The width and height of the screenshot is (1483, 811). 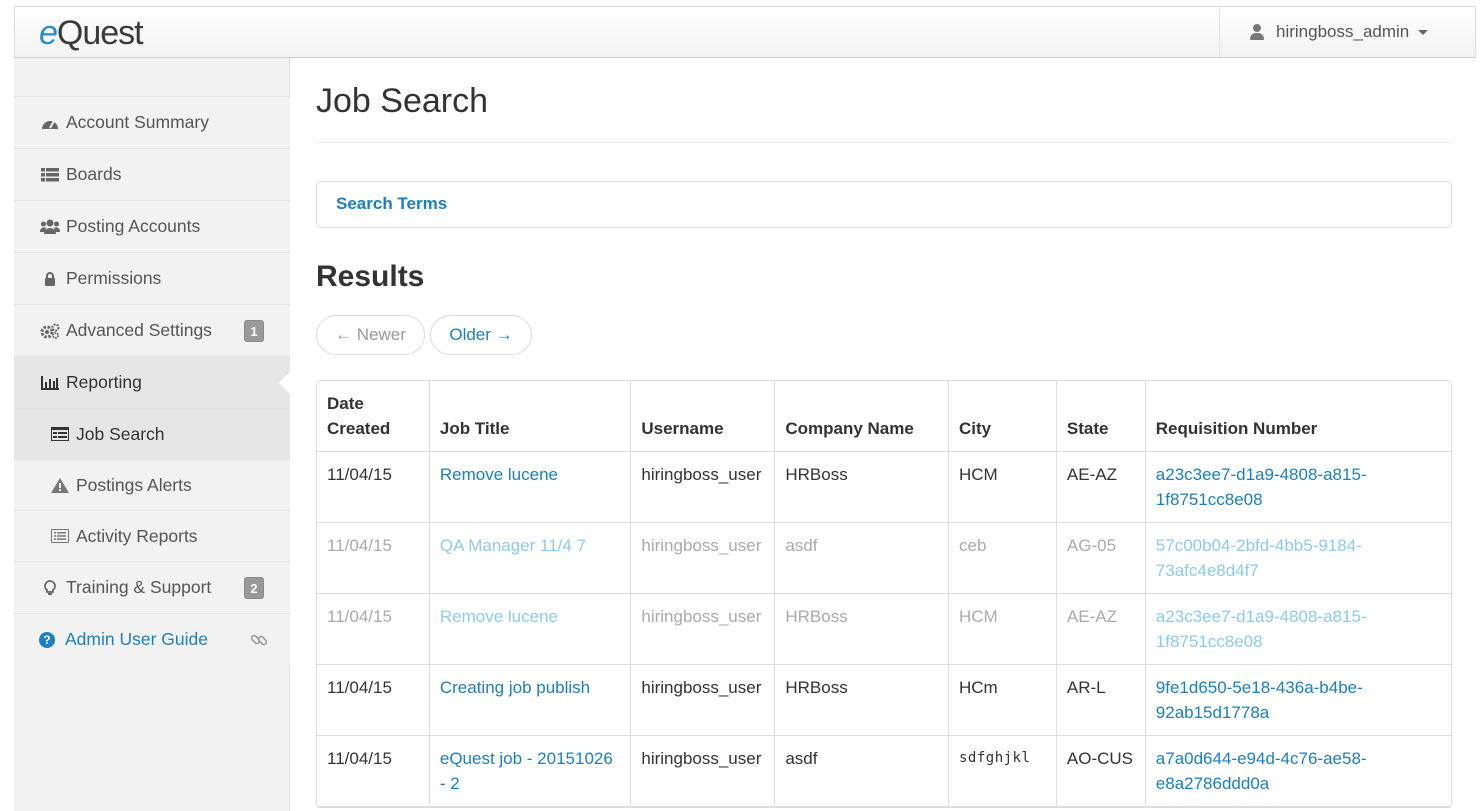 I want to click on user-menu-dropdown: hiringboss_admin, so click(x=1347, y=32).